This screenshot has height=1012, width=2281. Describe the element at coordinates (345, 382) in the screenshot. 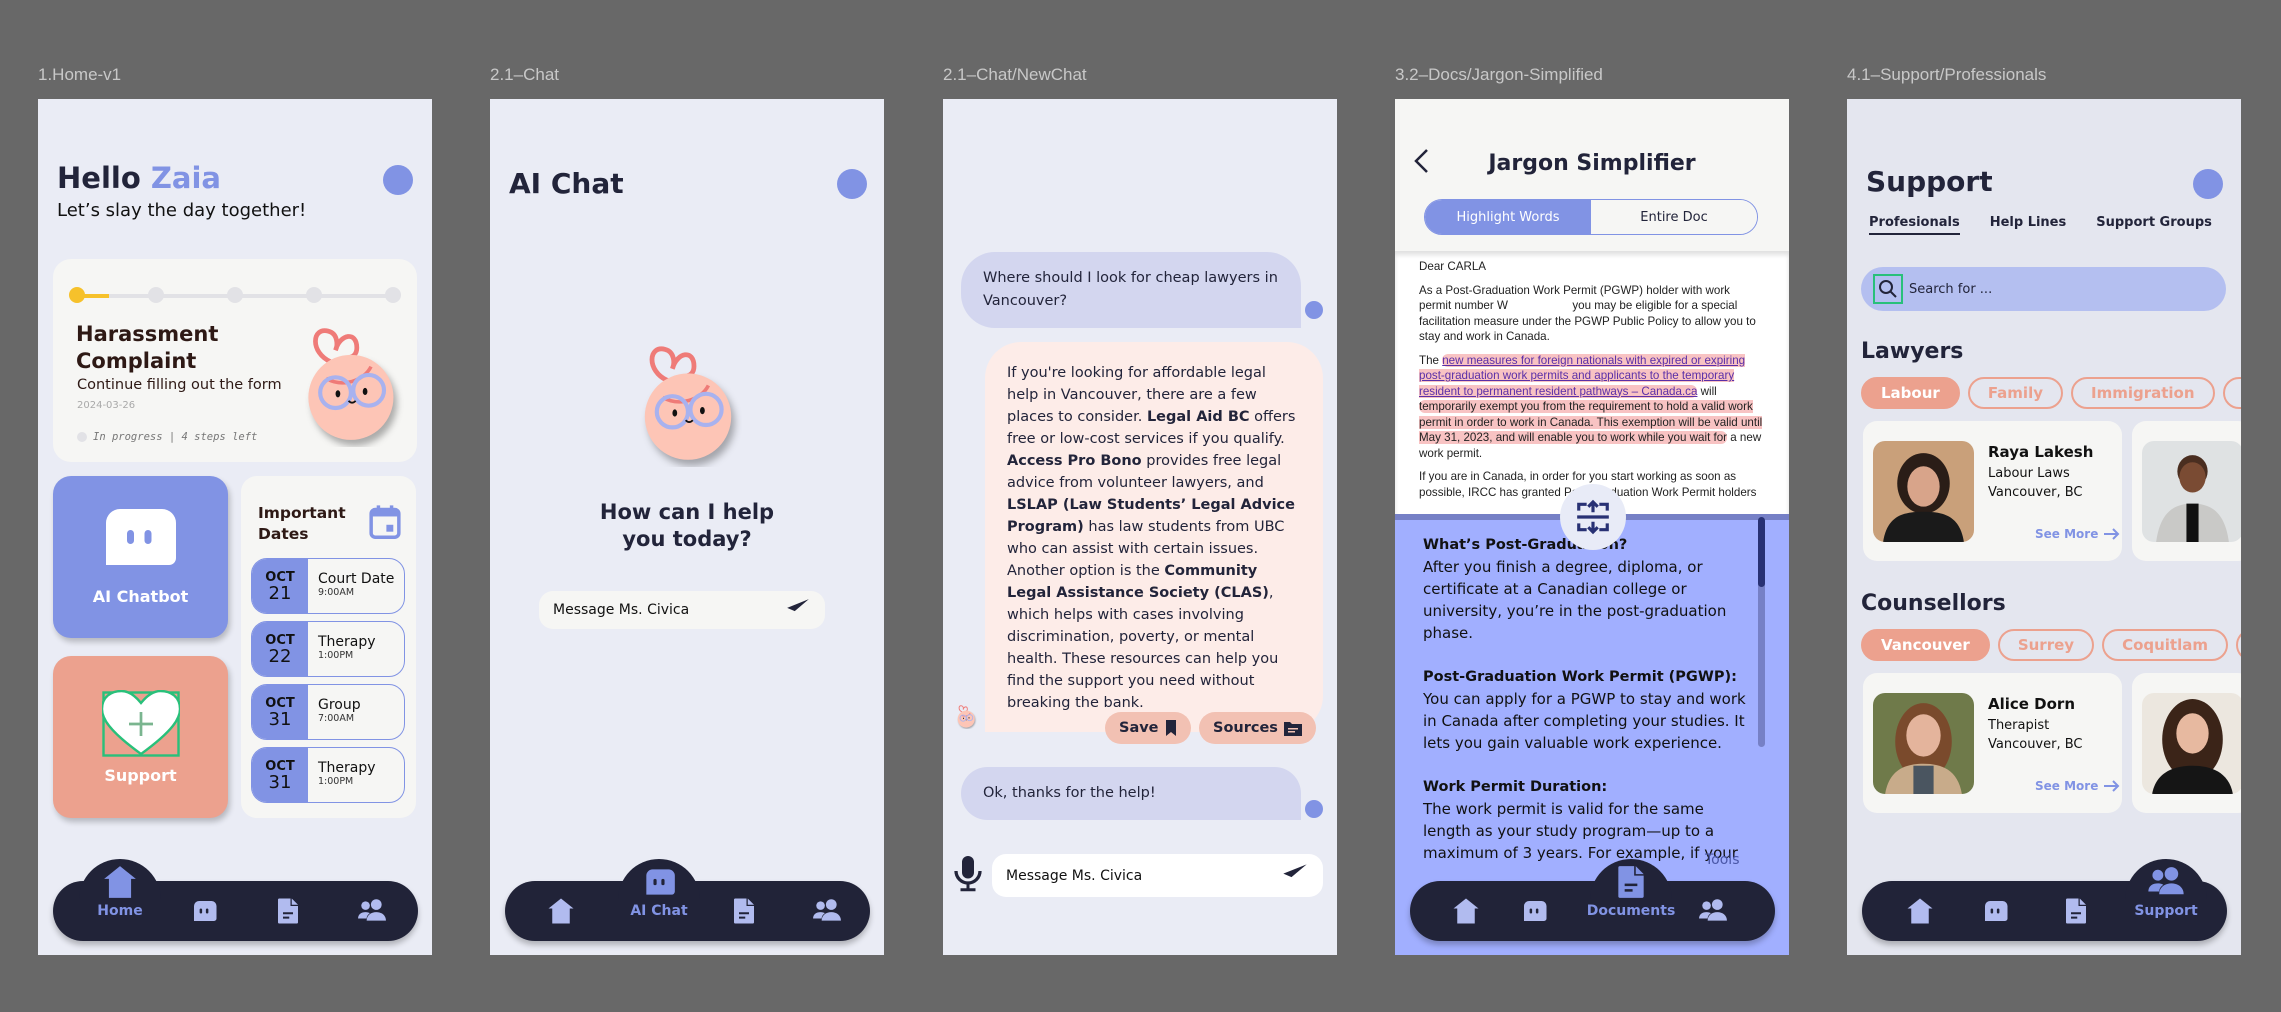

I see `mascot-illustration` at that location.